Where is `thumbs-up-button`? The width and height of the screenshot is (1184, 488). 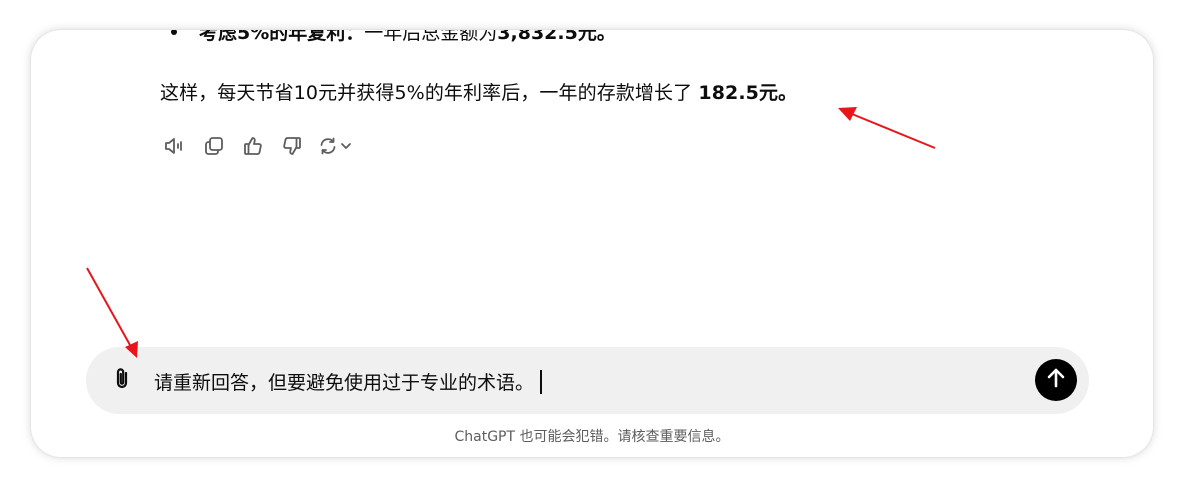
thumbs-up-button is located at coordinates (253, 146).